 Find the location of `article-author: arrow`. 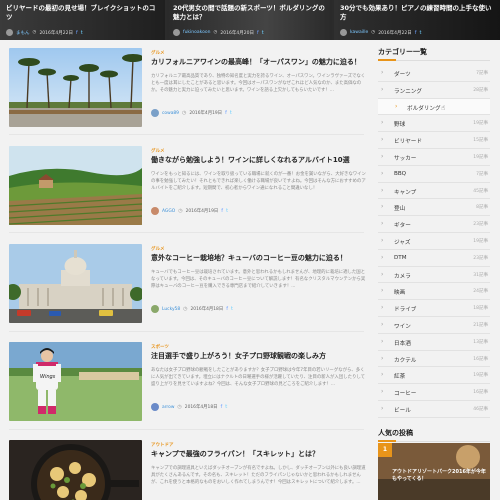

article-author: arrow is located at coordinates (168, 407).